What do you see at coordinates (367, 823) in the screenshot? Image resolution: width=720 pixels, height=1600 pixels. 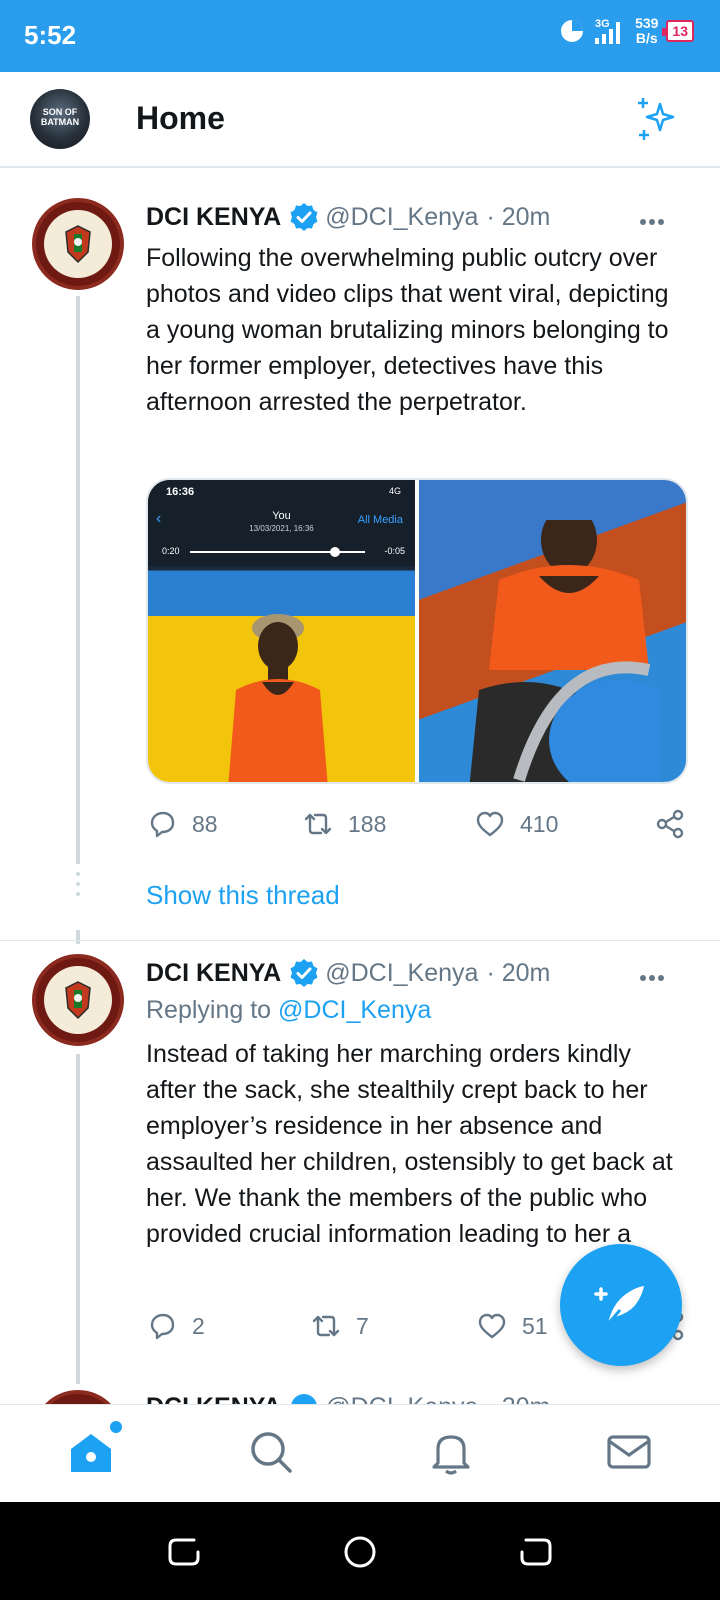 I see `retweet-count: 188` at bounding box center [367, 823].